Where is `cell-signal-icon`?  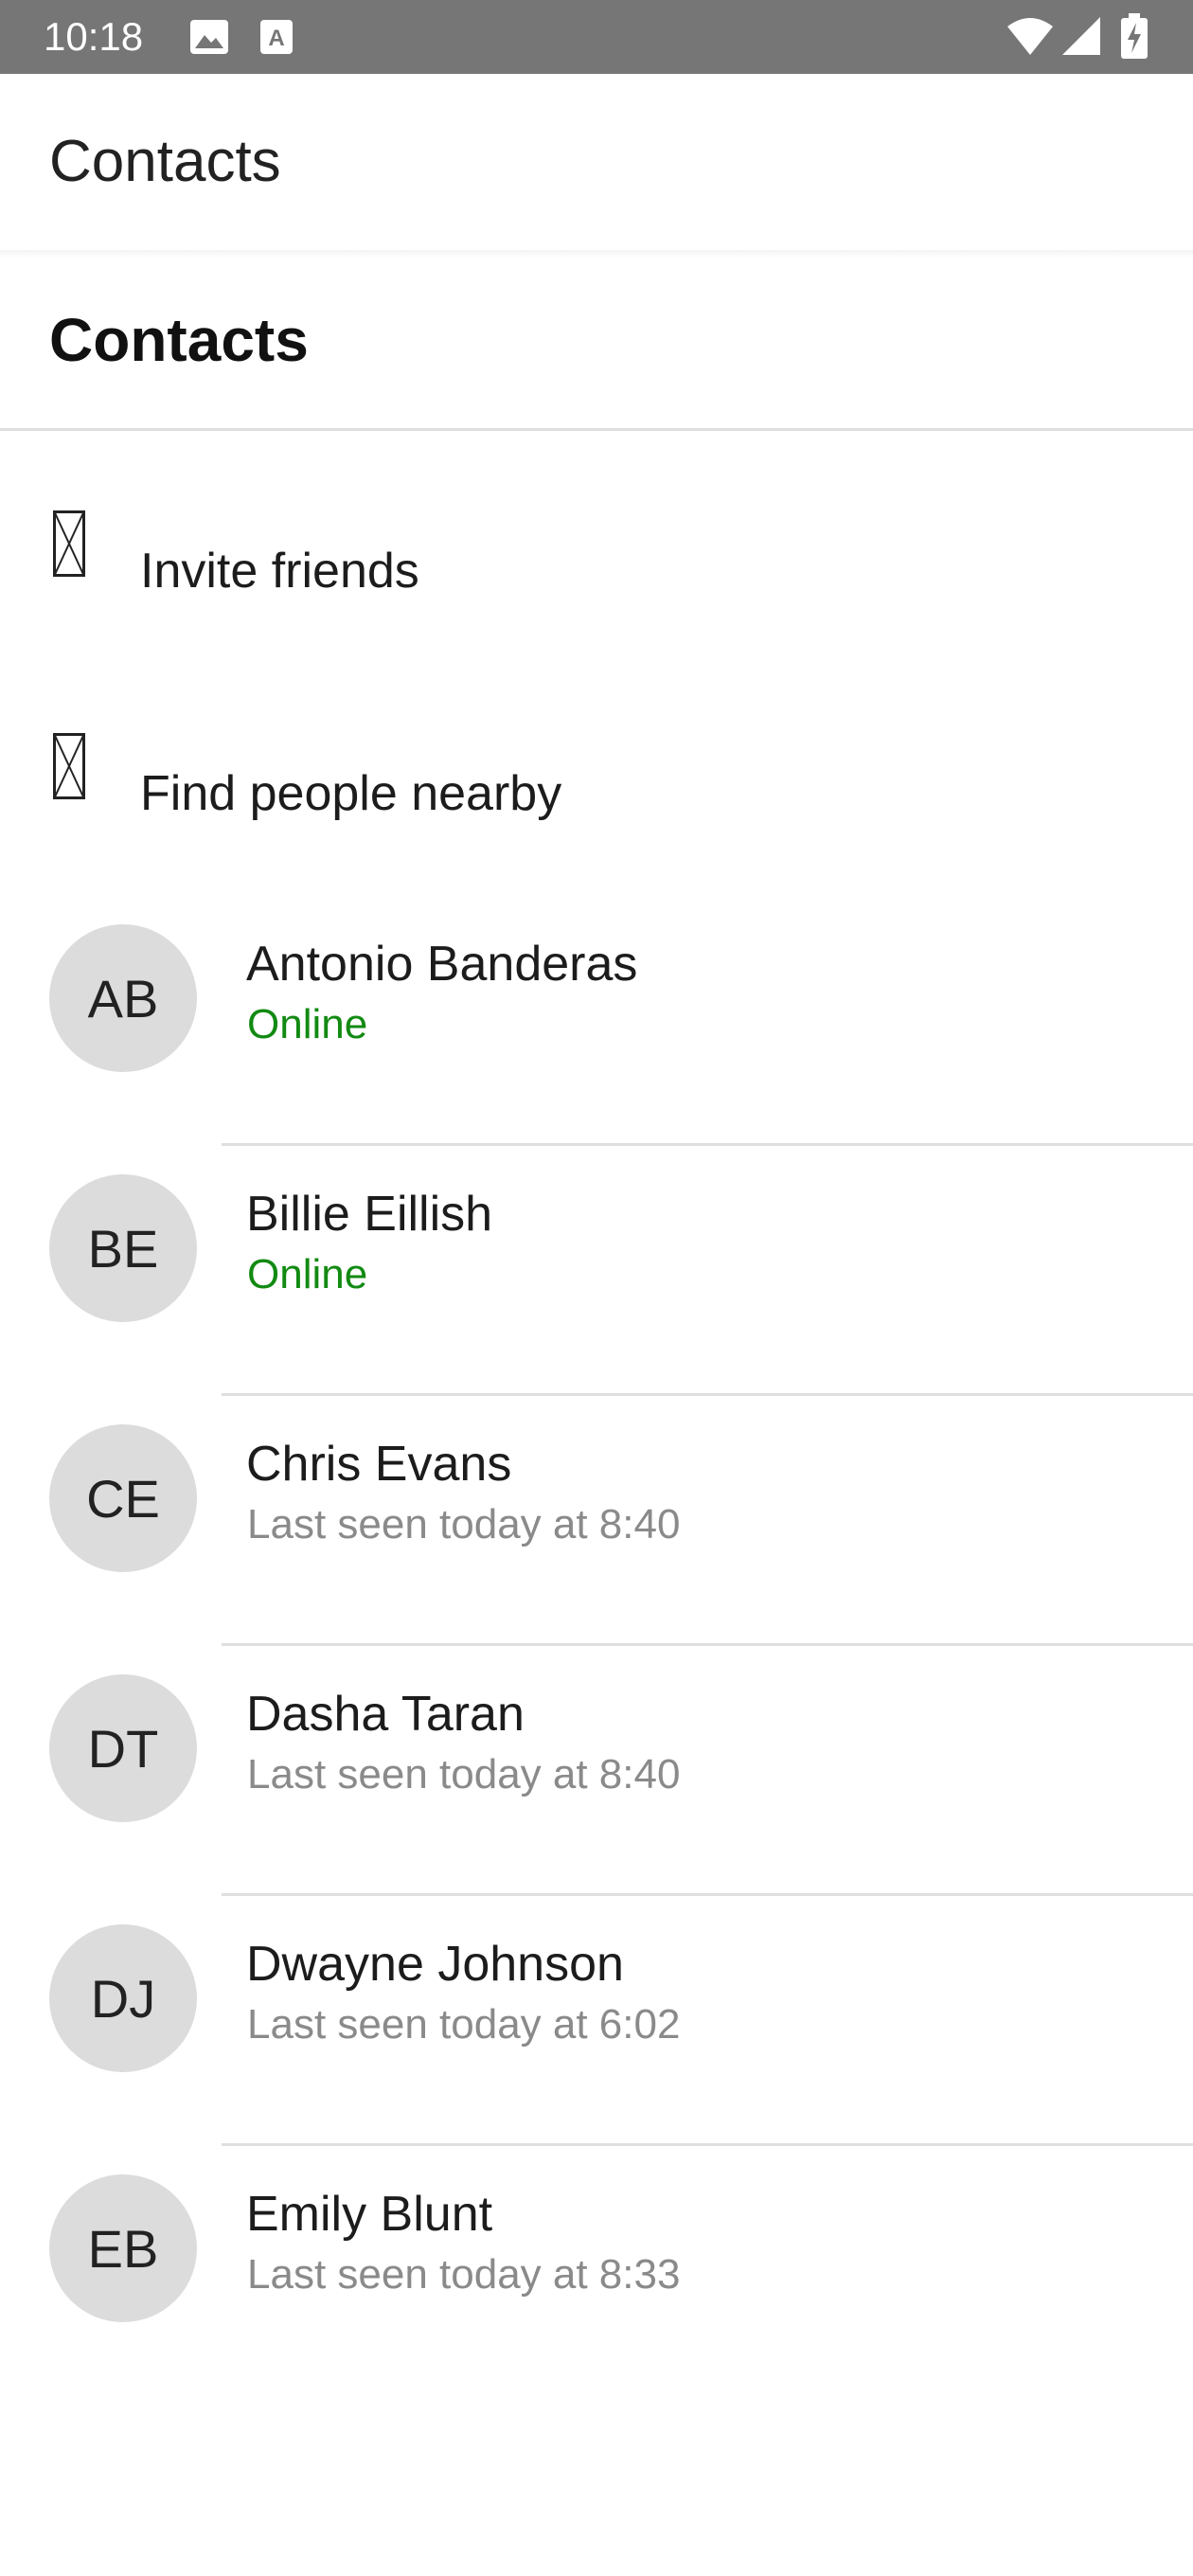
cell-signal-icon is located at coordinates (1081, 36).